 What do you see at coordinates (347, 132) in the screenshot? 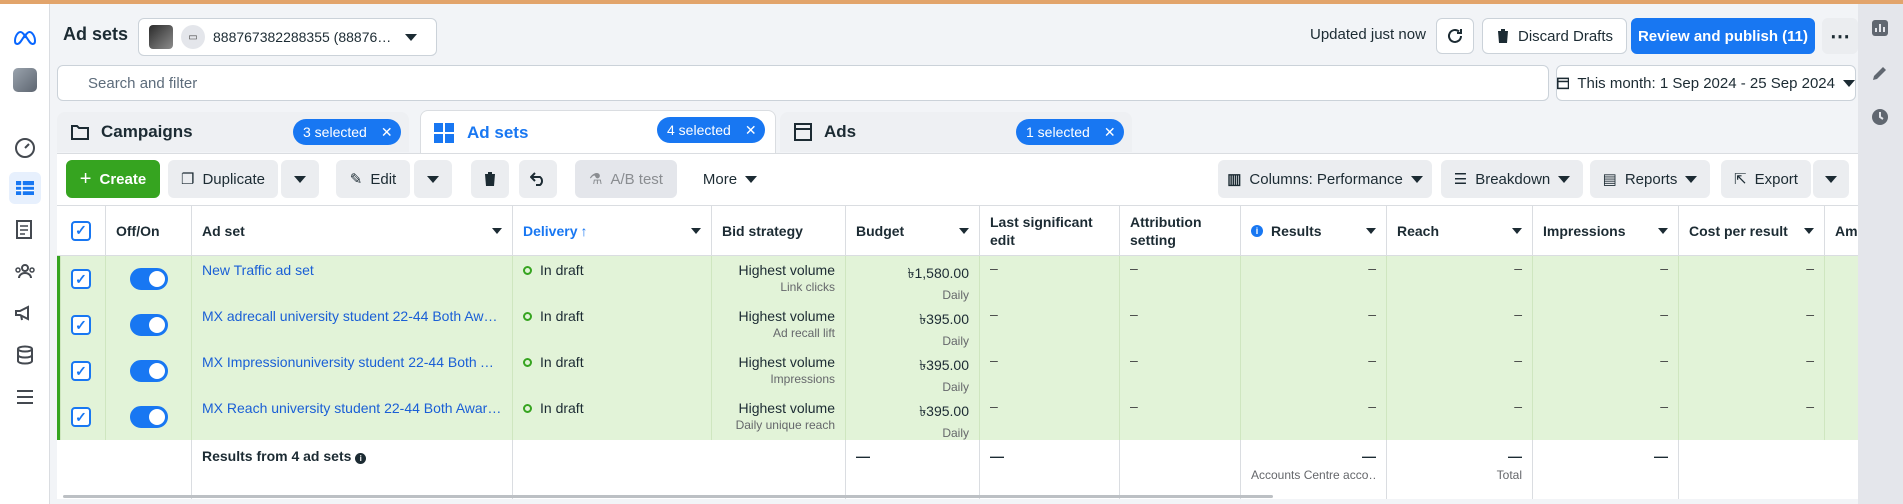
I see `campaigns-selected-chip: 3 selected ✕` at bounding box center [347, 132].